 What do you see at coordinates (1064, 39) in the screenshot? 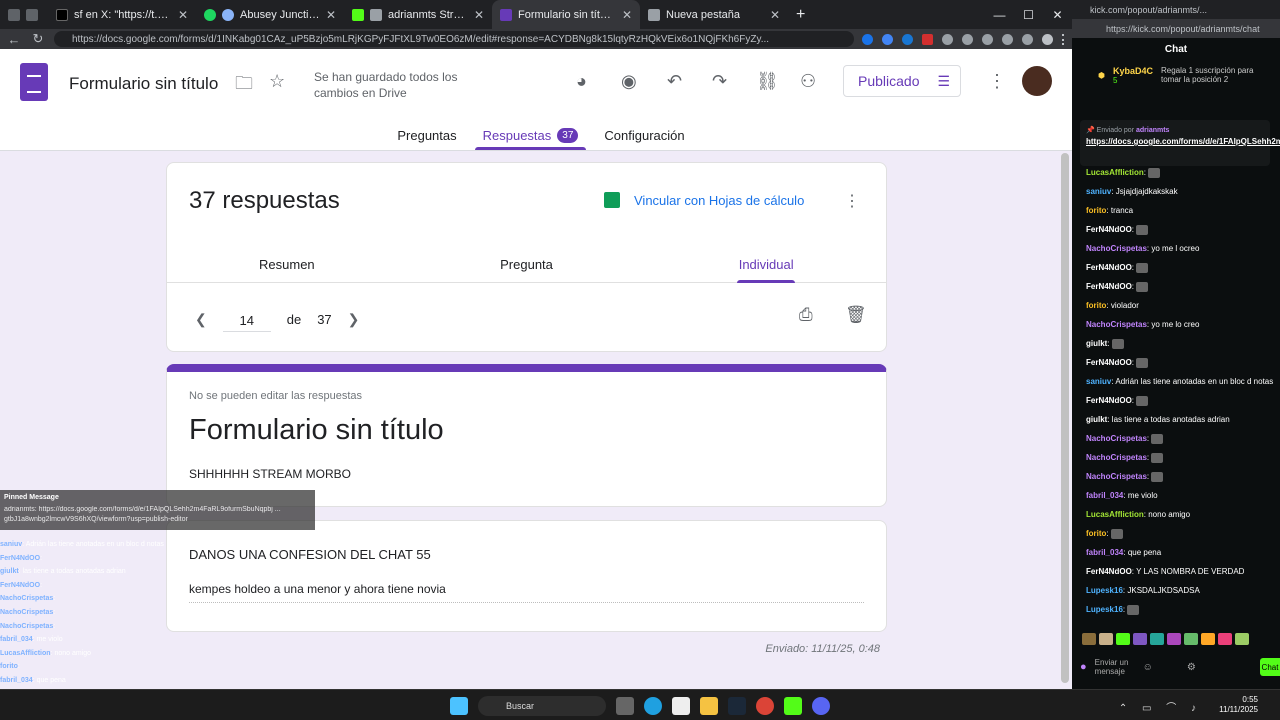
I see `menu-icon` at bounding box center [1064, 39].